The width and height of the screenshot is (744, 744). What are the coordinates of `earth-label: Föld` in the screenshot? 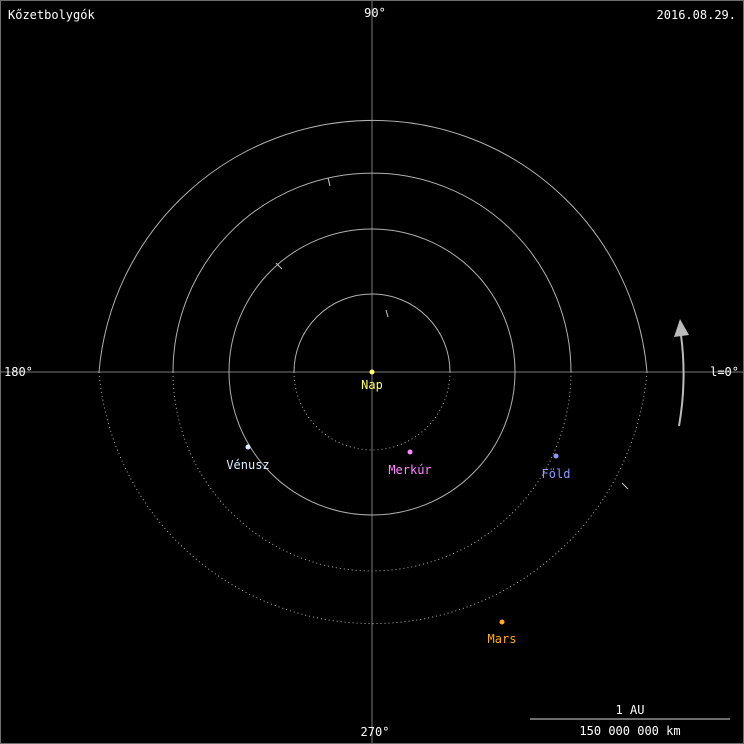 It's located at (556, 474).